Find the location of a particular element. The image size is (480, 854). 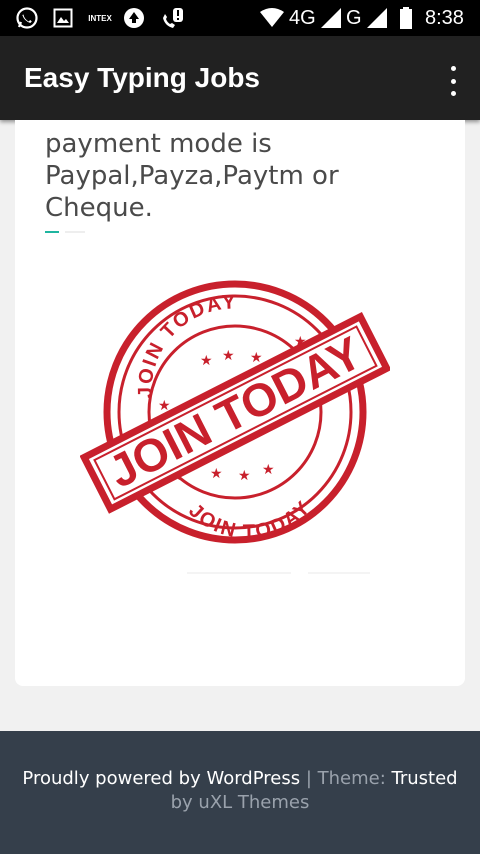

app-bar: Easy Typing Jobs is located at coordinates (240, 78).